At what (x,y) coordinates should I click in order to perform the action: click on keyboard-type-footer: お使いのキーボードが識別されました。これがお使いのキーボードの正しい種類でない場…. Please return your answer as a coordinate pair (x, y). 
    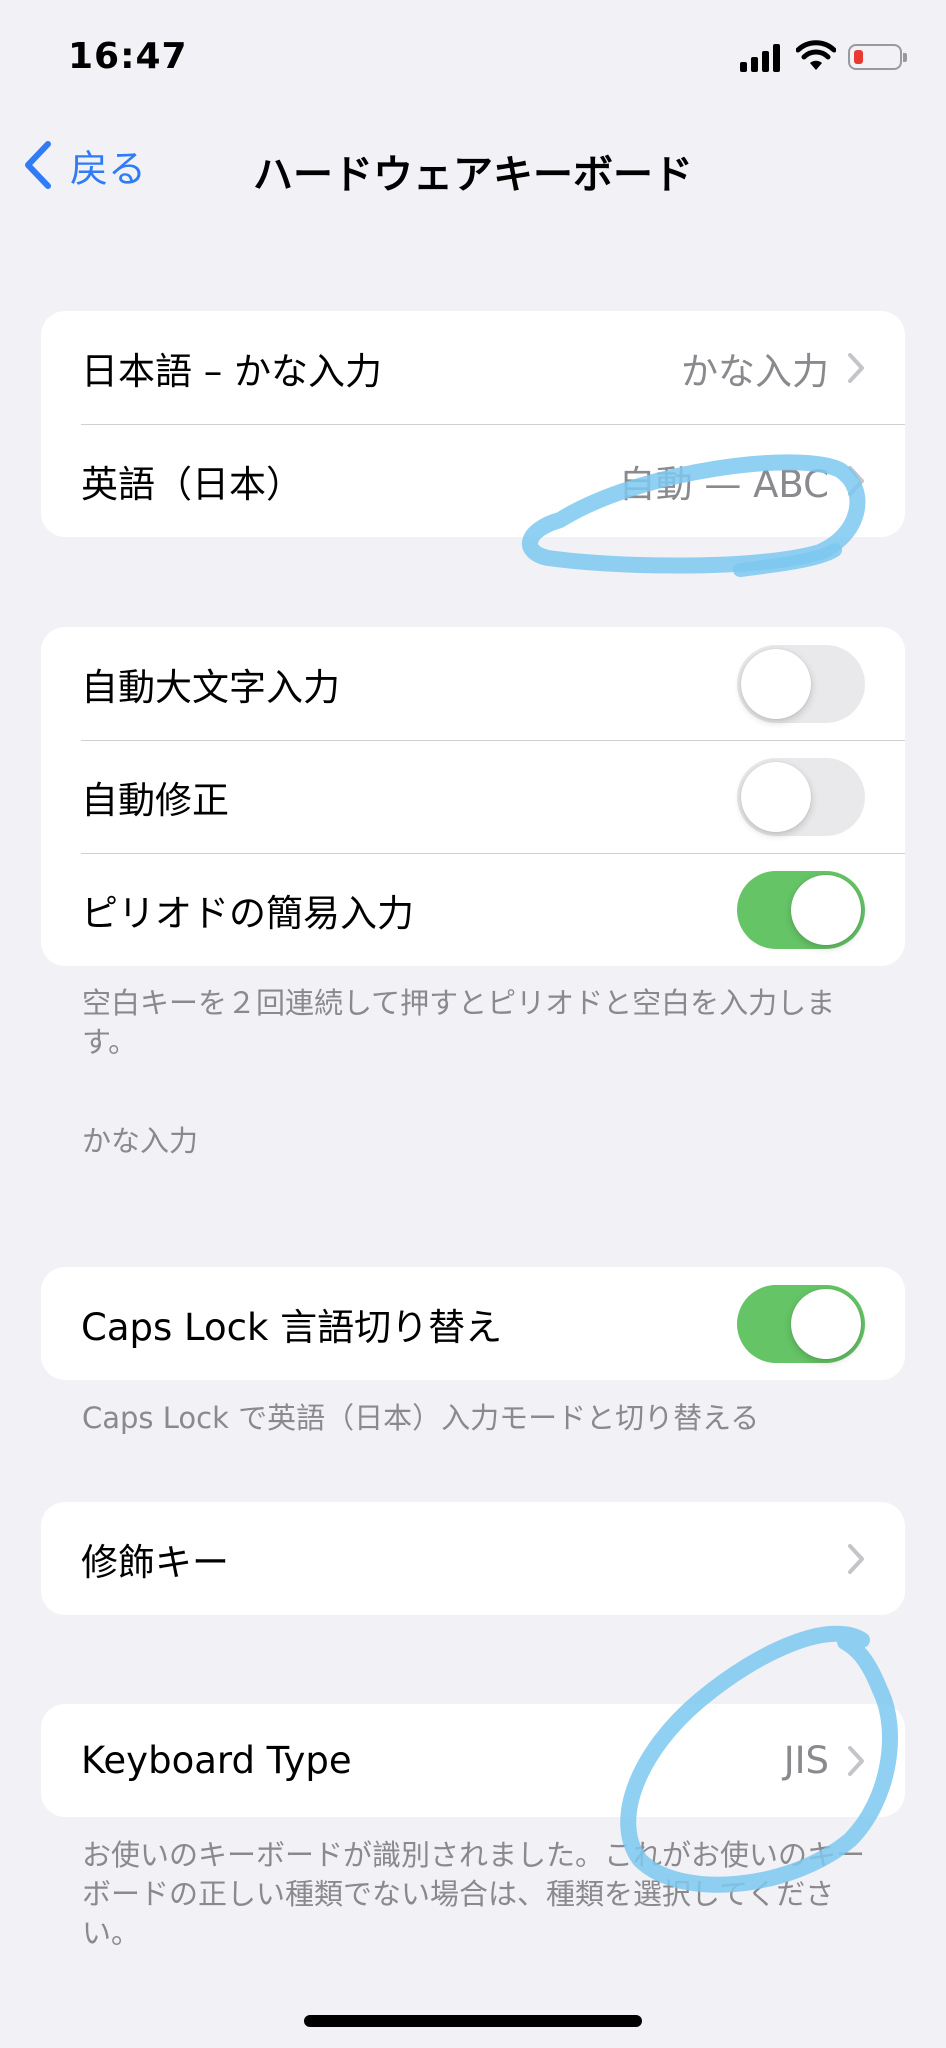
    Looking at the image, I should click on (474, 1894).